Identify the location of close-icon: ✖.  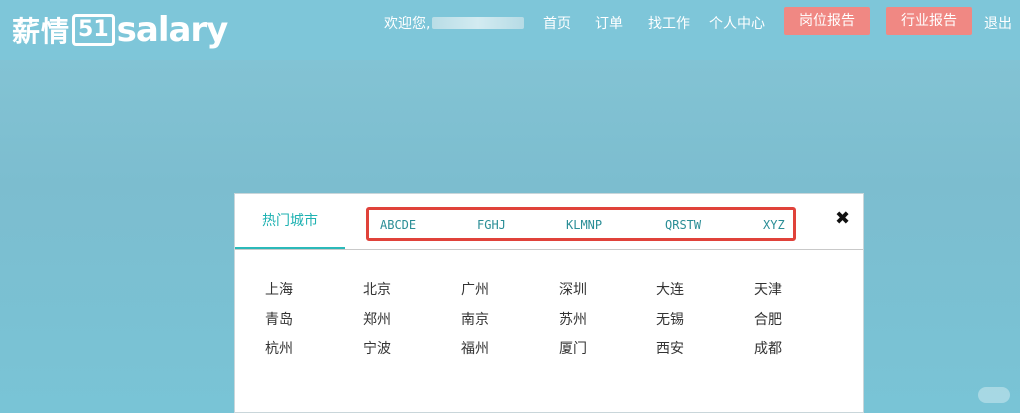
(842, 218).